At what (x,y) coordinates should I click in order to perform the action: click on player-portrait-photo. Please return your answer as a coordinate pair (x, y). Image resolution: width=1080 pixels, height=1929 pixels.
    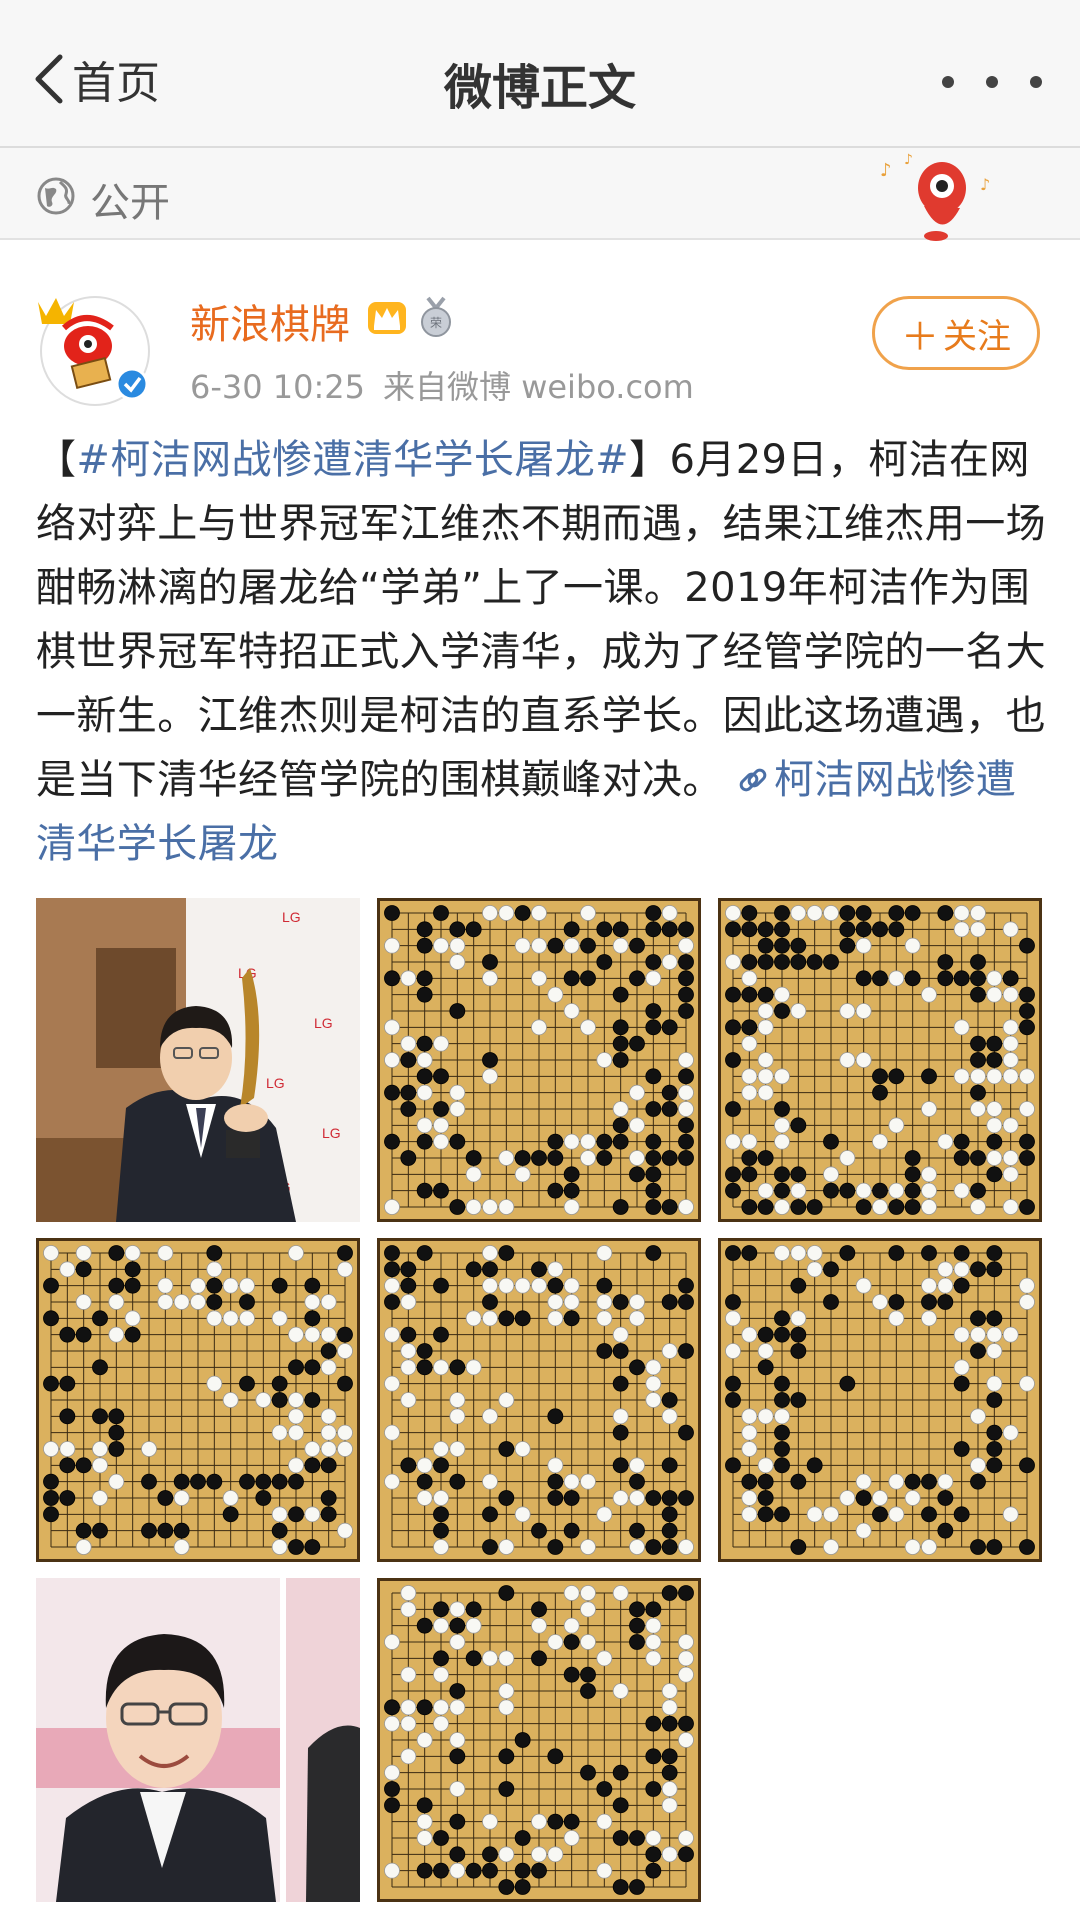
    Looking at the image, I should click on (198, 1740).